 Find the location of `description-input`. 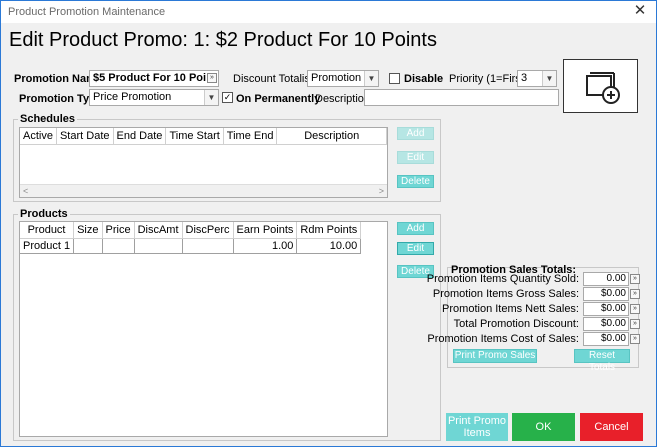

description-input is located at coordinates (461, 97).